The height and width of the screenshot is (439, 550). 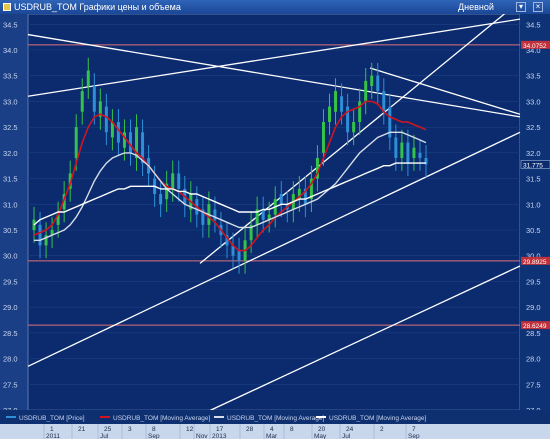 What do you see at coordinates (533, 204) in the screenshot?
I see `y-tick-label-right: 31.0` at bounding box center [533, 204].